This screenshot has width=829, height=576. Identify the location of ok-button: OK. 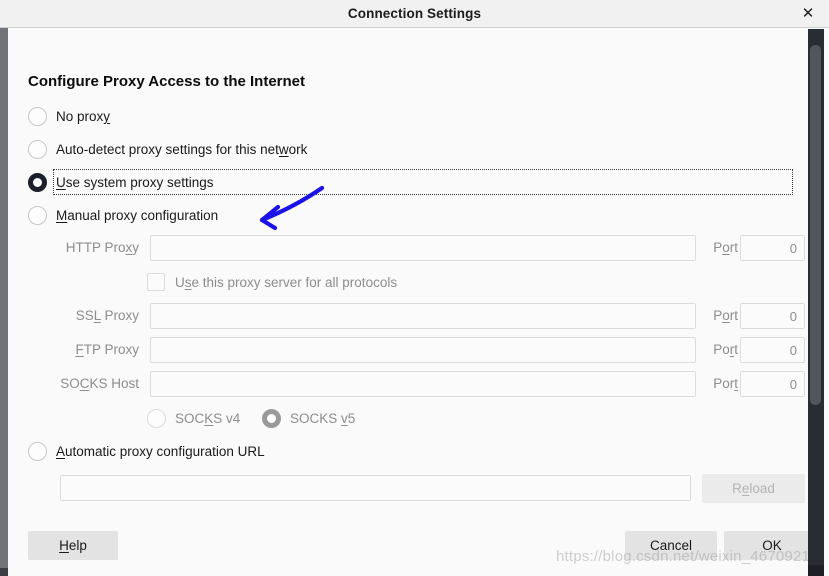
(772, 545).